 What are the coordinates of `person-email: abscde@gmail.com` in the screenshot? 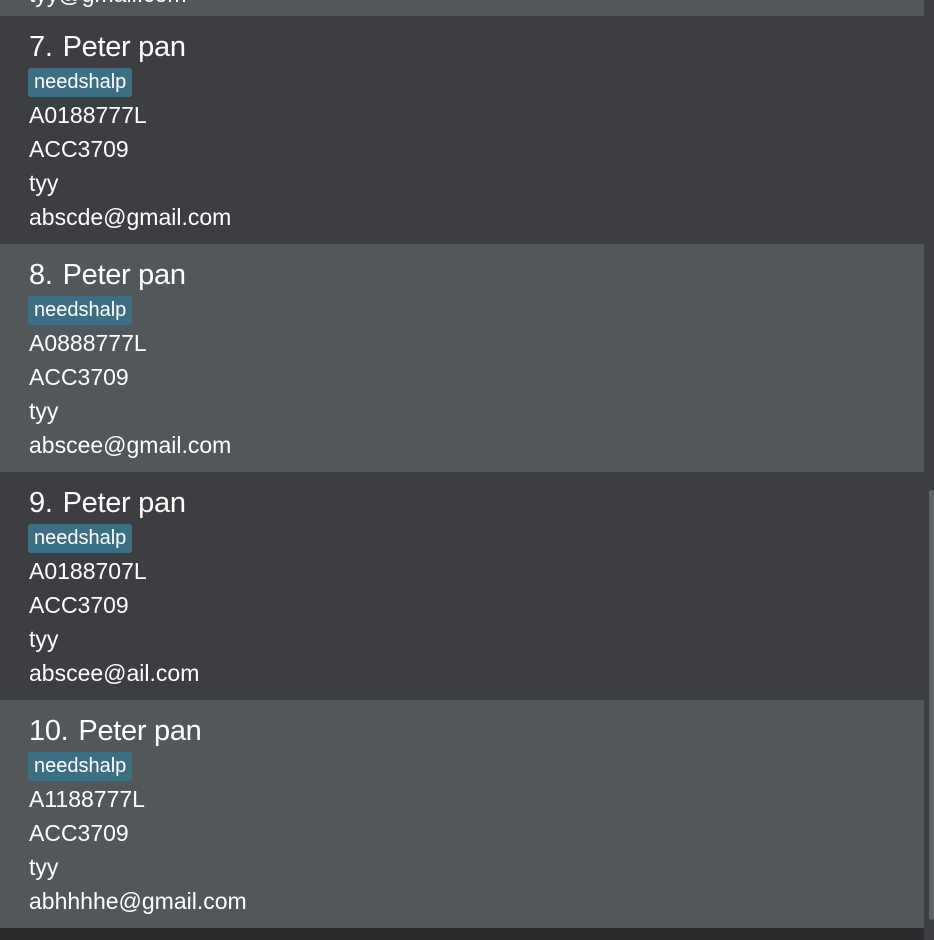 It's located at (130, 217).